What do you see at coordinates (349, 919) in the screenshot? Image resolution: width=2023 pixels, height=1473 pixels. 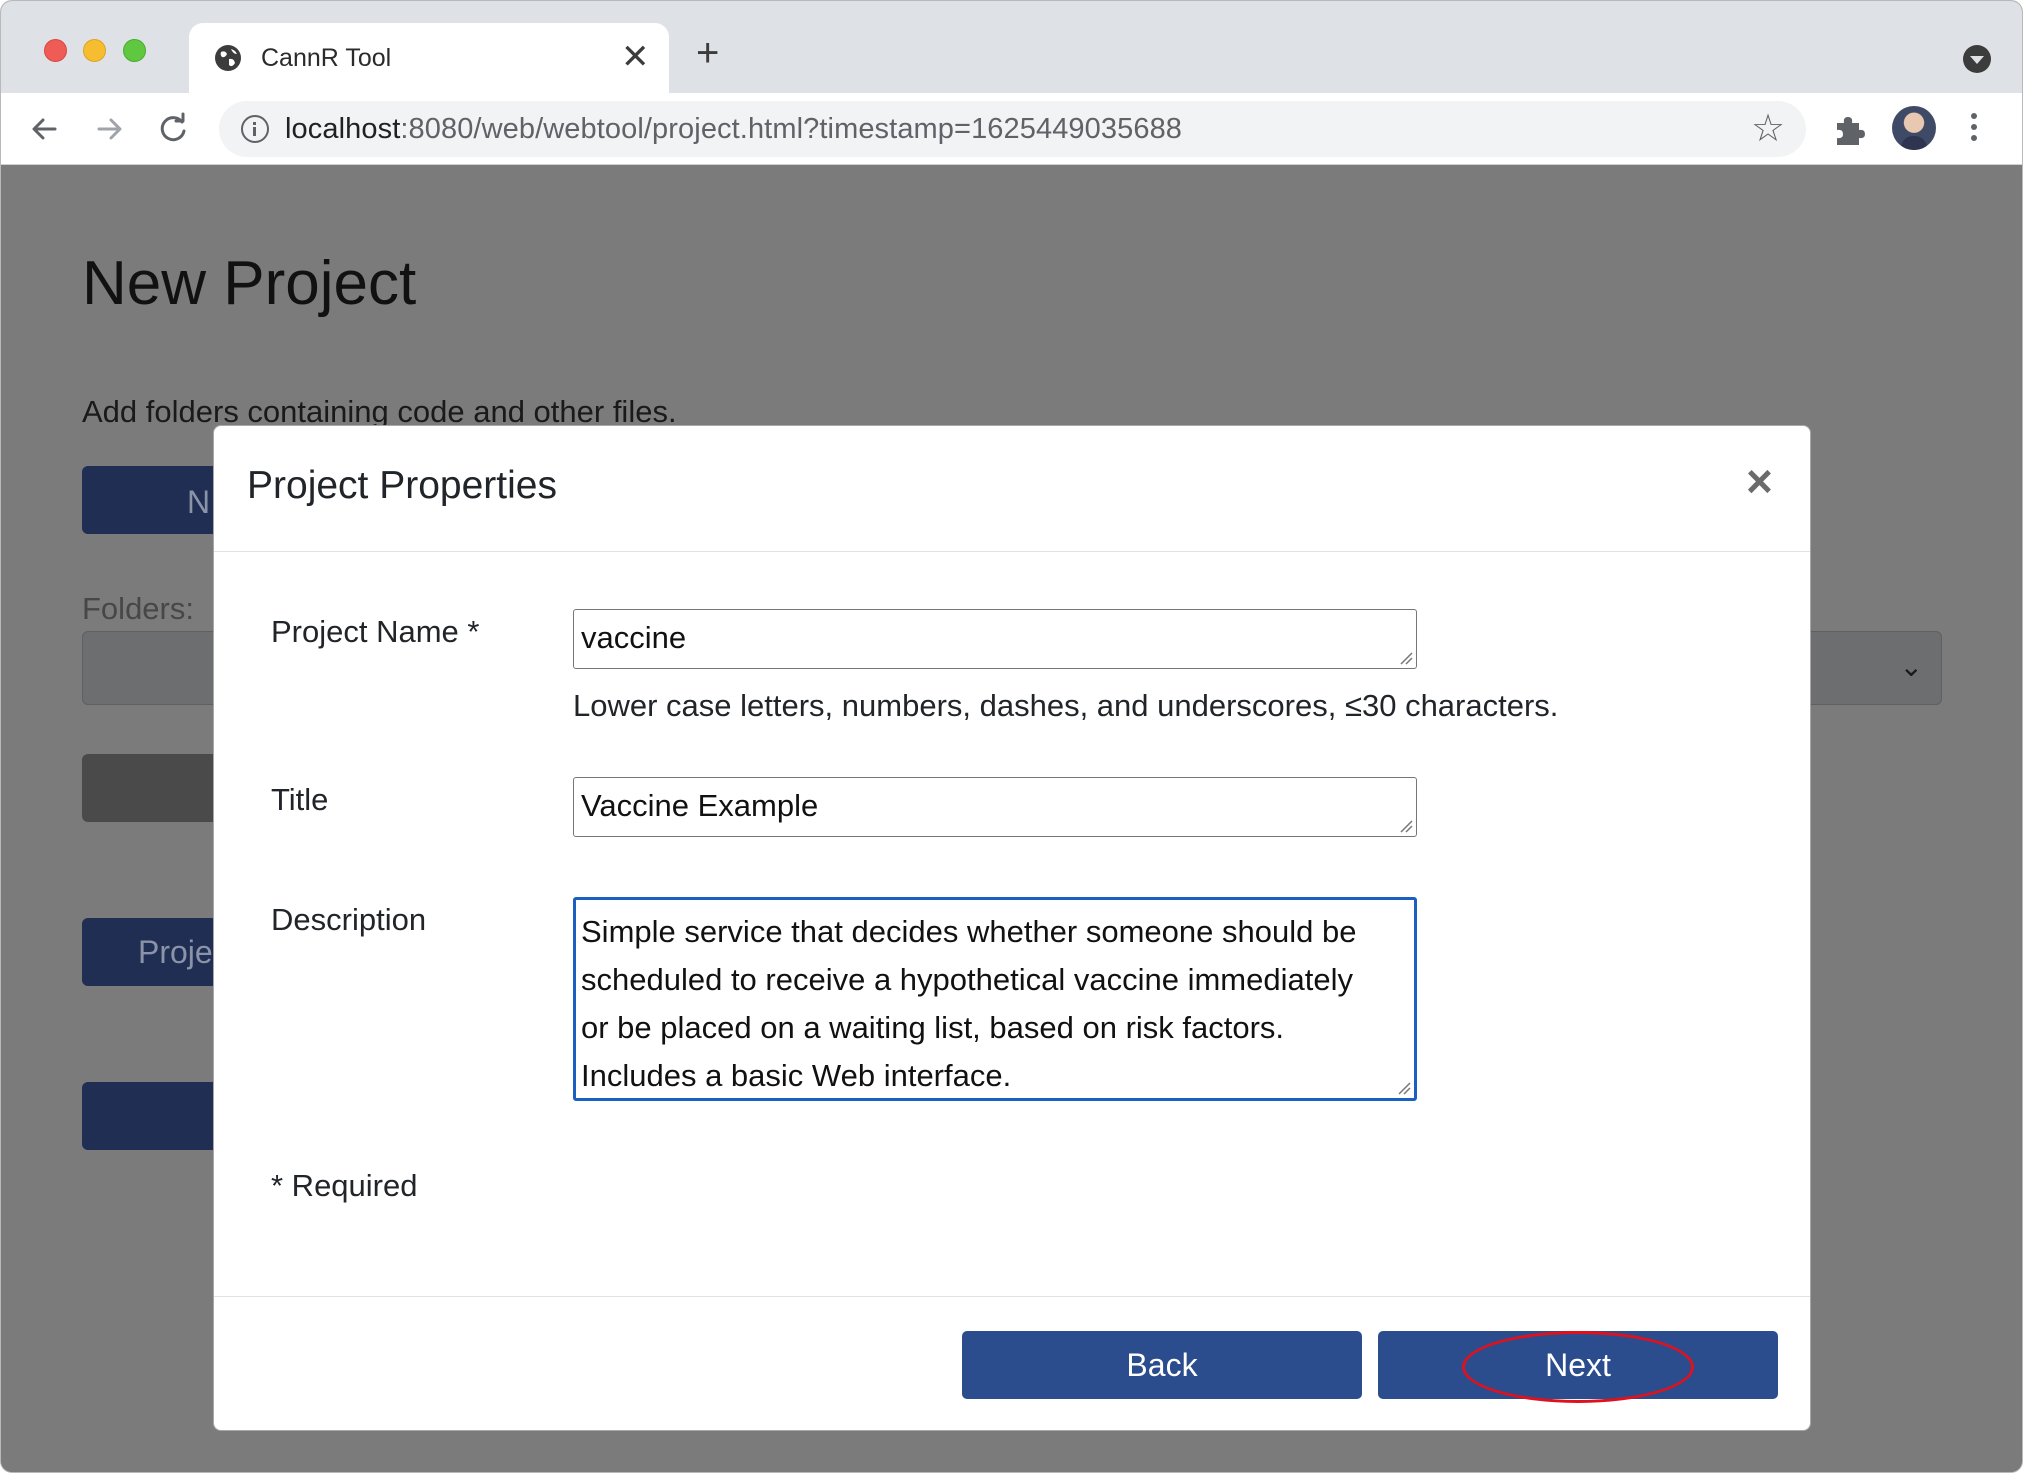 I see `description-label: Description` at bounding box center [349, 919].